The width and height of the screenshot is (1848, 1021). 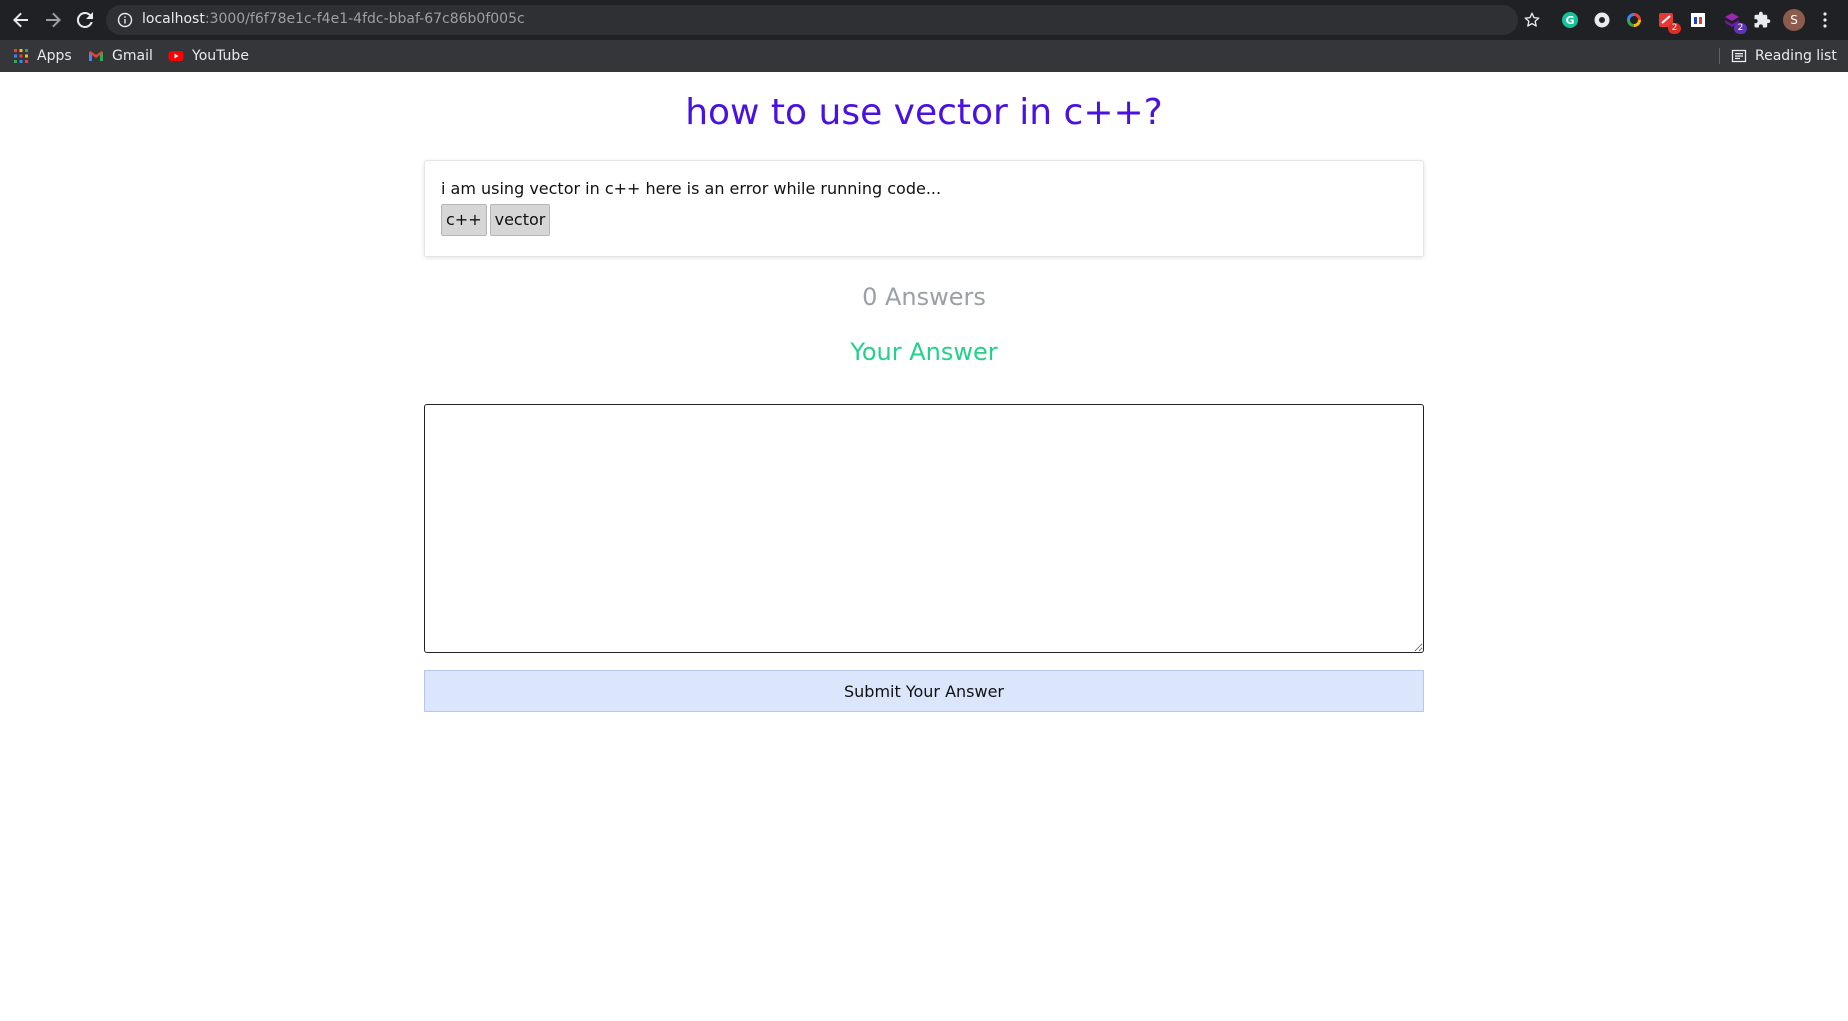 What do you see at coordinates (924, 352) in the screenshot?
I see `your-answer-heading: Your Answer` at bounding box center [924, 352].